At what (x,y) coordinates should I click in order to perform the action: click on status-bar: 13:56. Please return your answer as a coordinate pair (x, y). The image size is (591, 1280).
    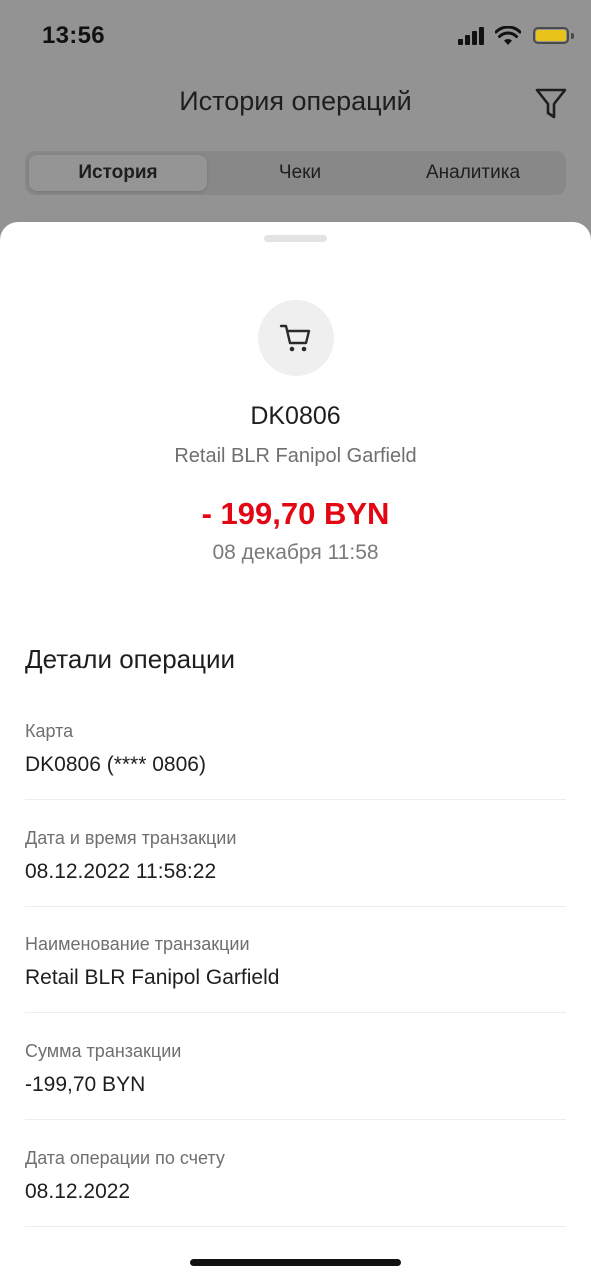
    Looking at the image, I should click on (295, 35).